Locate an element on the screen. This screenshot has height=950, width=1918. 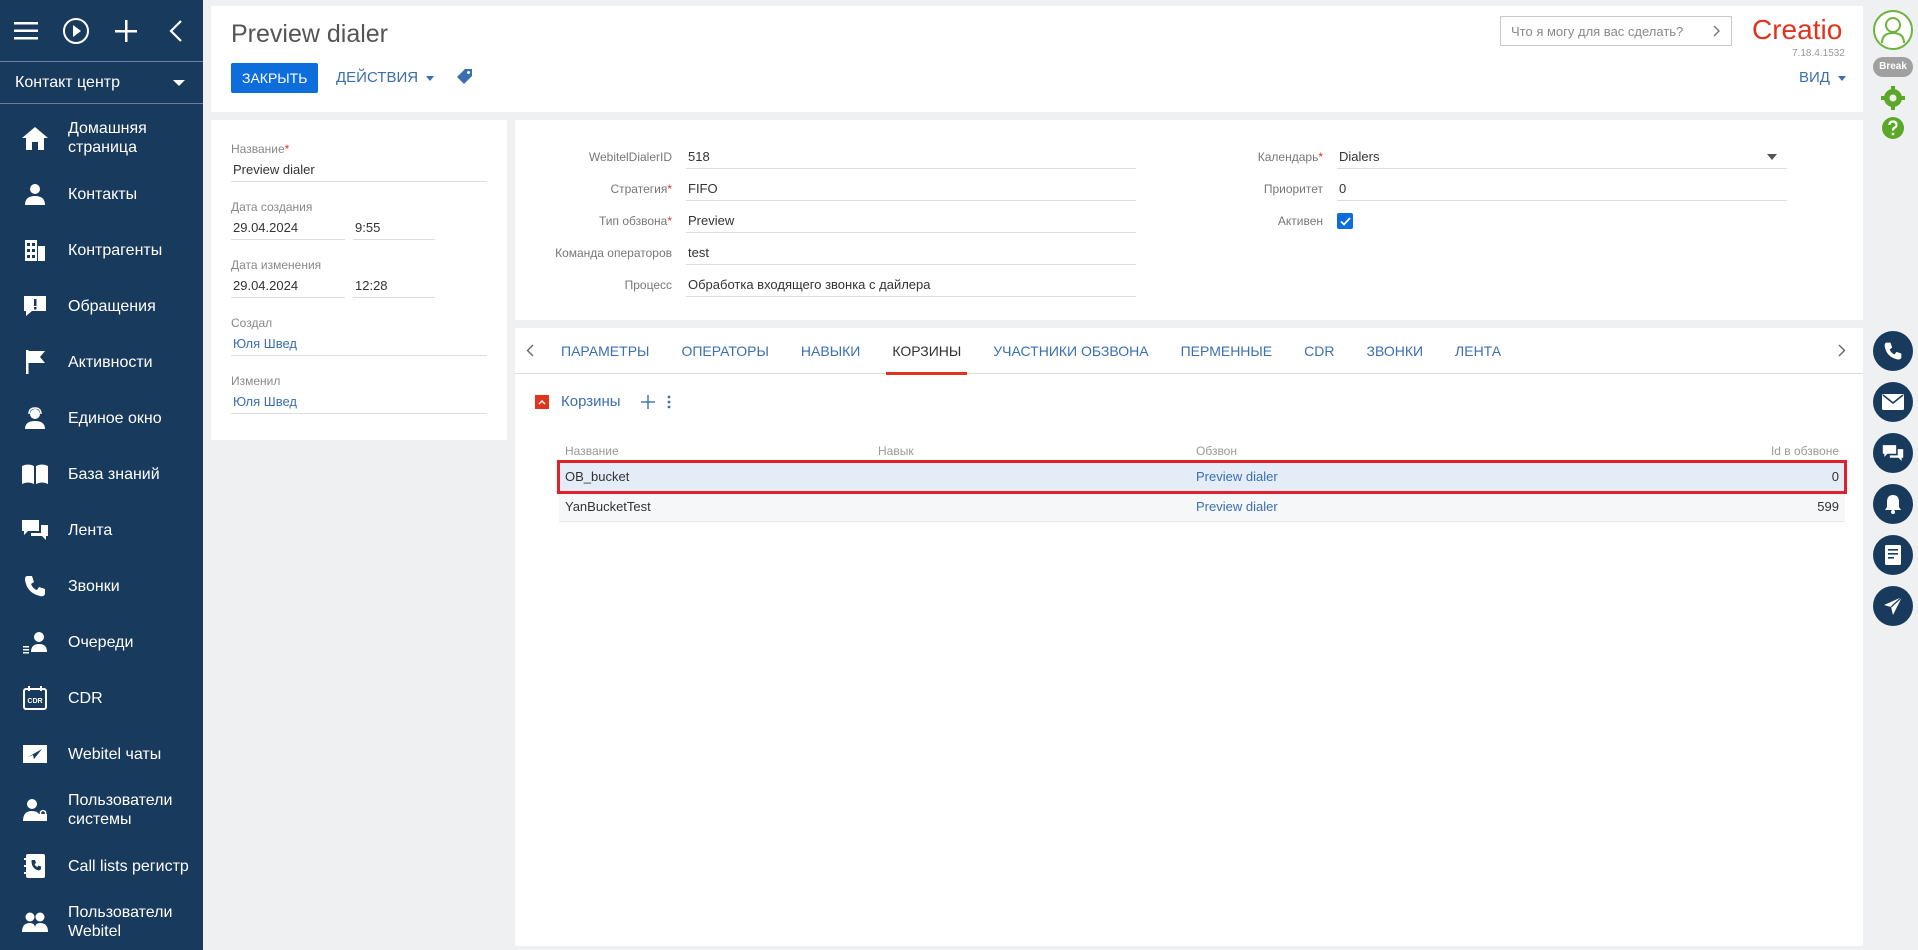
tab-scroll-left is located at coordinates (530, 351).